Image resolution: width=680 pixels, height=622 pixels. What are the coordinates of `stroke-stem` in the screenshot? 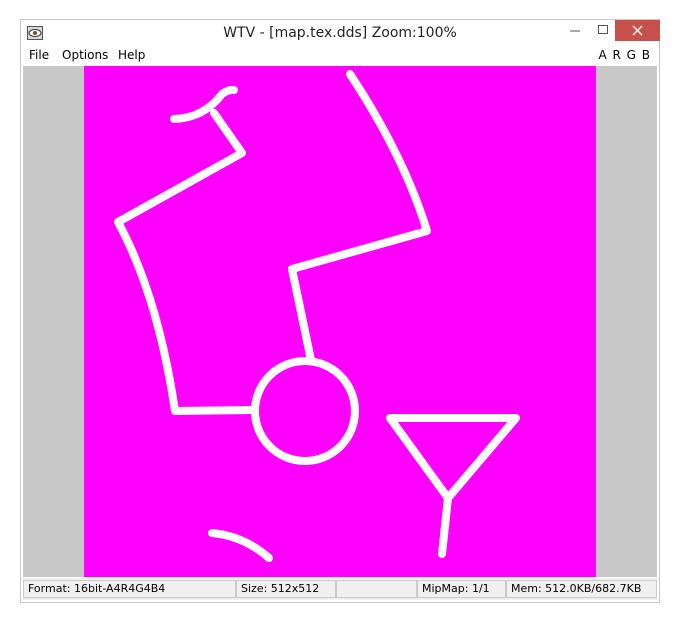 It's located at (445, 526).